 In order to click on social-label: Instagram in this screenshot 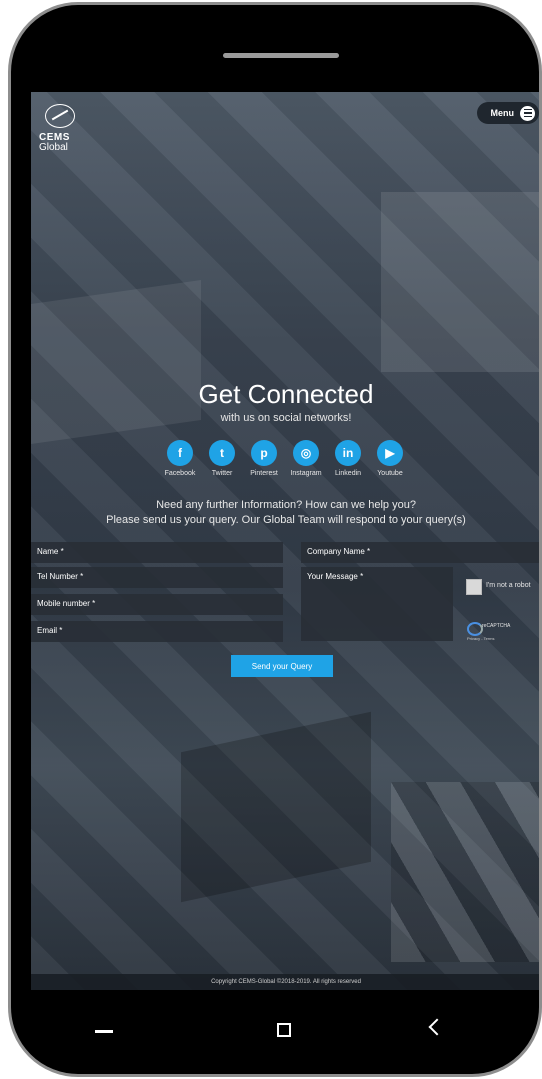, I will do `click(306, 473)`.